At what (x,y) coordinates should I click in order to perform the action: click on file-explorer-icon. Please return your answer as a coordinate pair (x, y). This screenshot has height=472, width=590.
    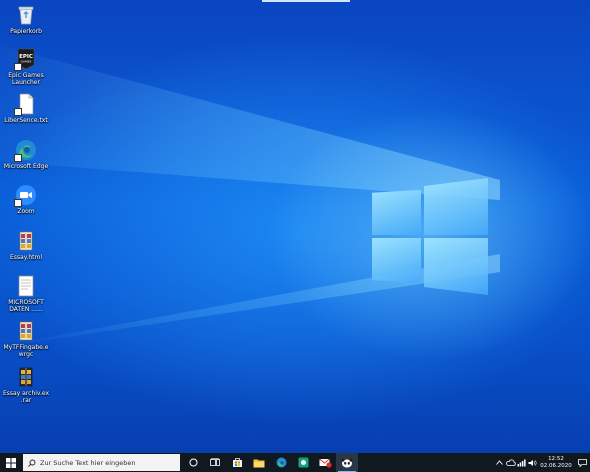
    Looking at the image, I should click on (259, 463).